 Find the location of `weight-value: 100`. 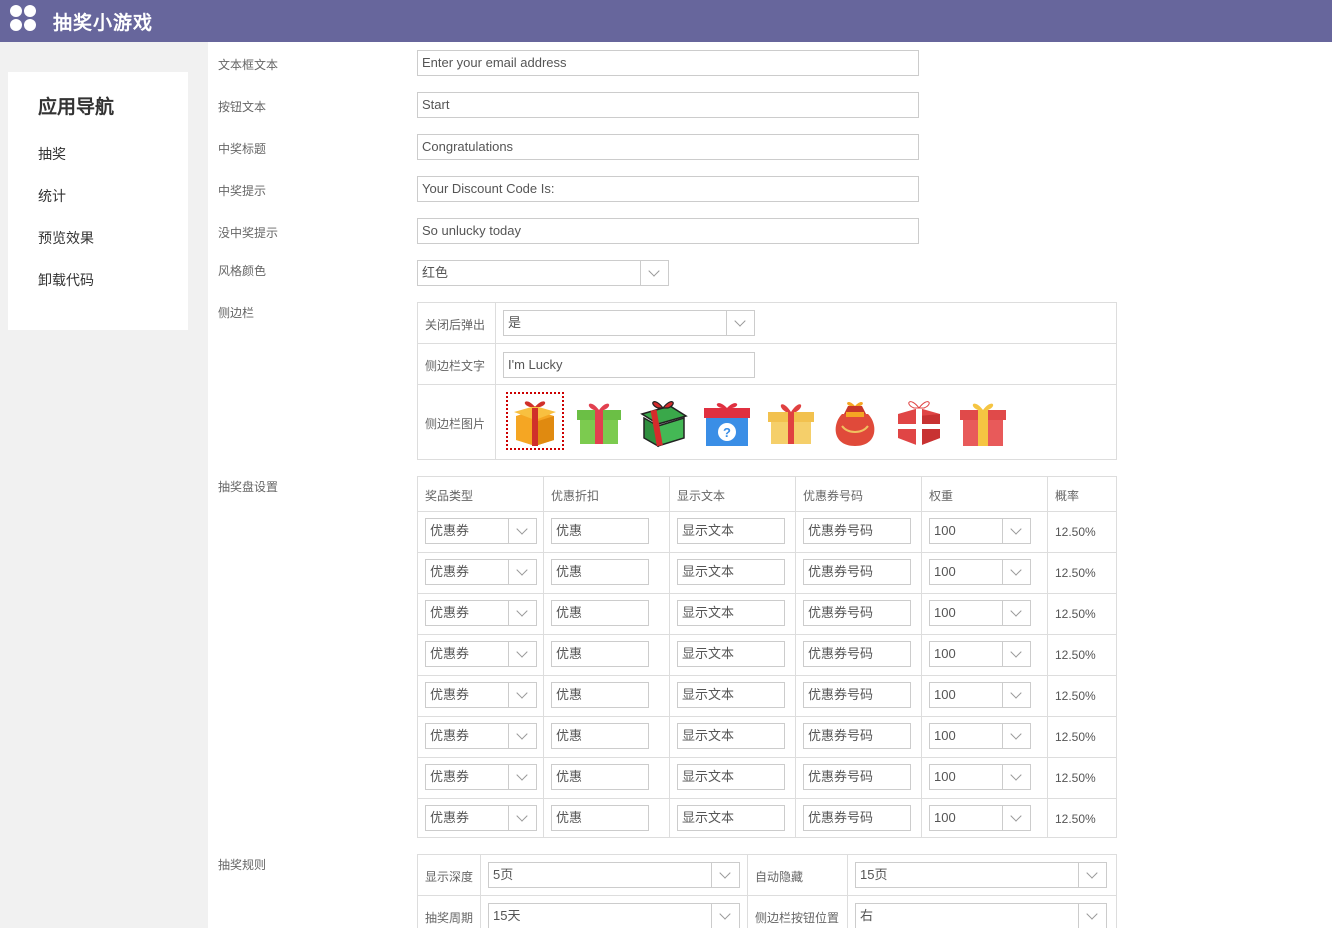

weight-value: 100 is located at coordinates (945, 735).